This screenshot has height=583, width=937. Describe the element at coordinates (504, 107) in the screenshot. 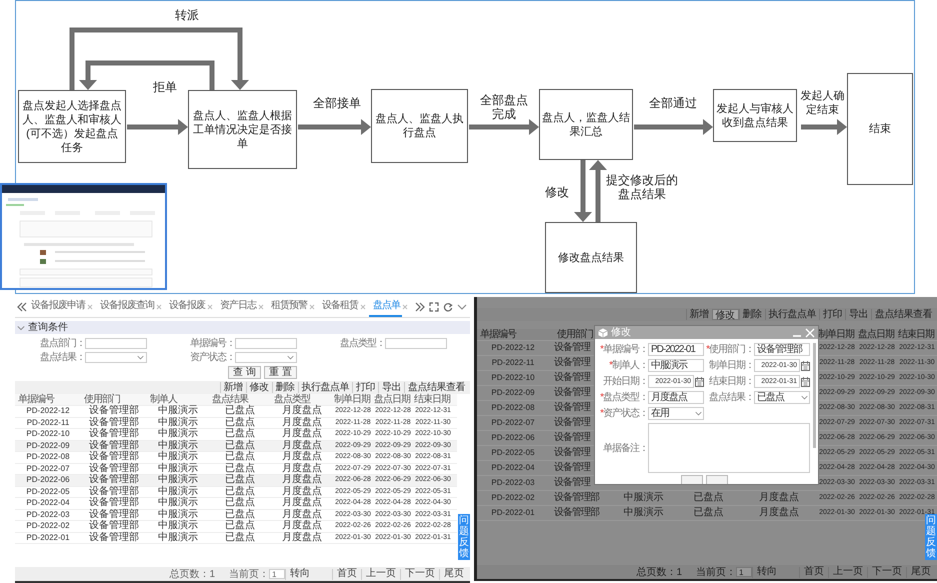

I see `arrow-label: 全部盘点完成` at that location.